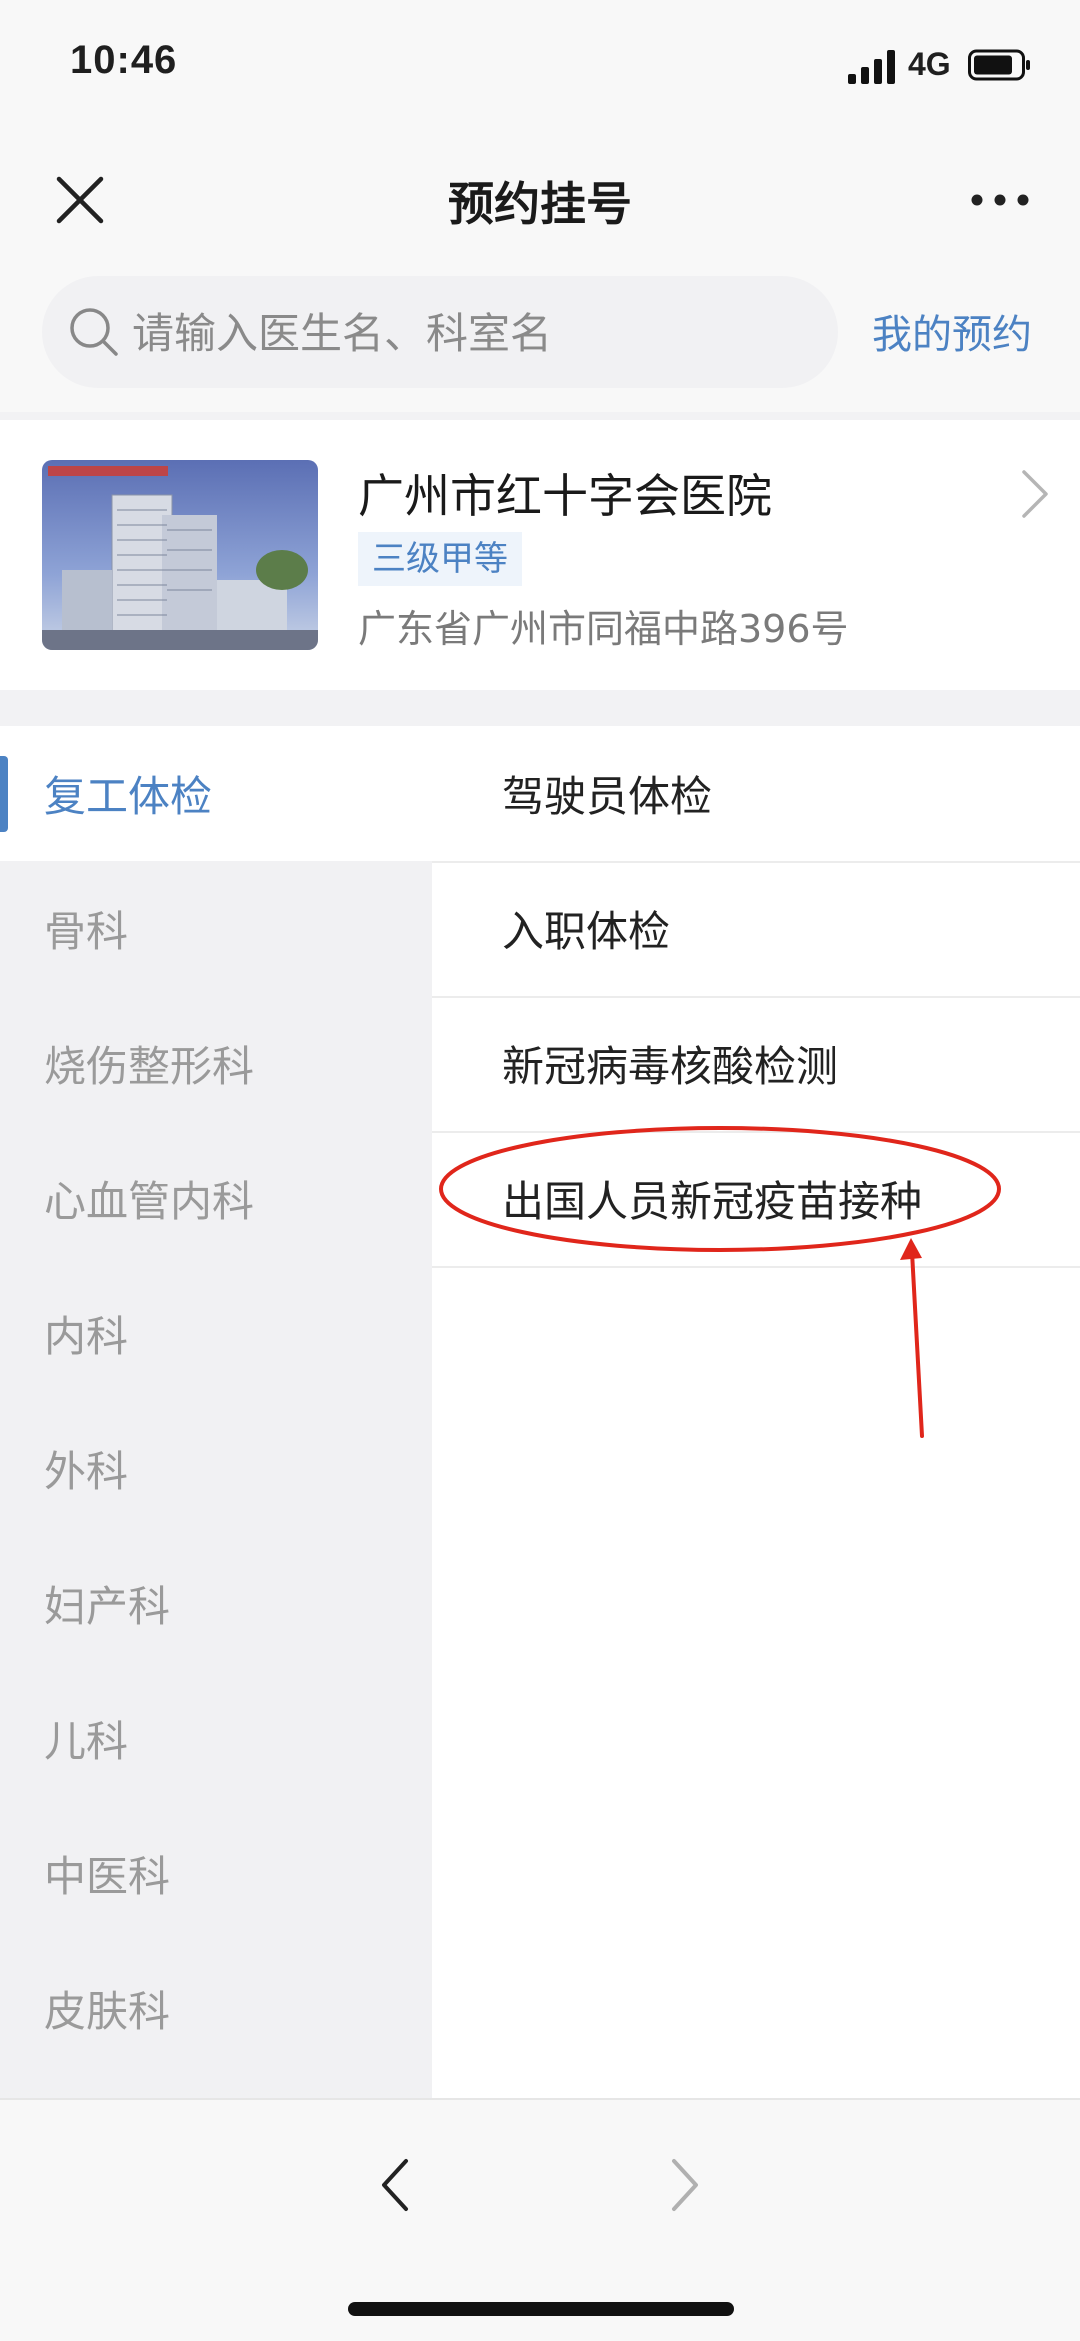  What do you see at coordinates (128, 796) in the screenshot?
I see `department-label: 复工体检` at bounding box center [128, 796].